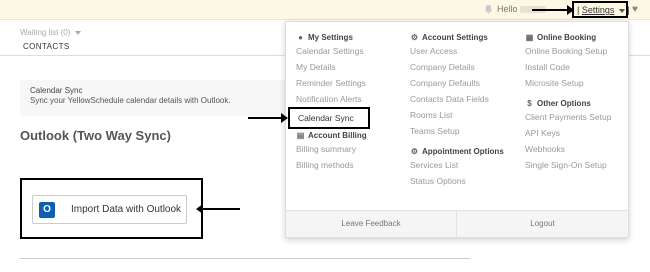  I want to click on outlook-icon: O, so click(47, 210).